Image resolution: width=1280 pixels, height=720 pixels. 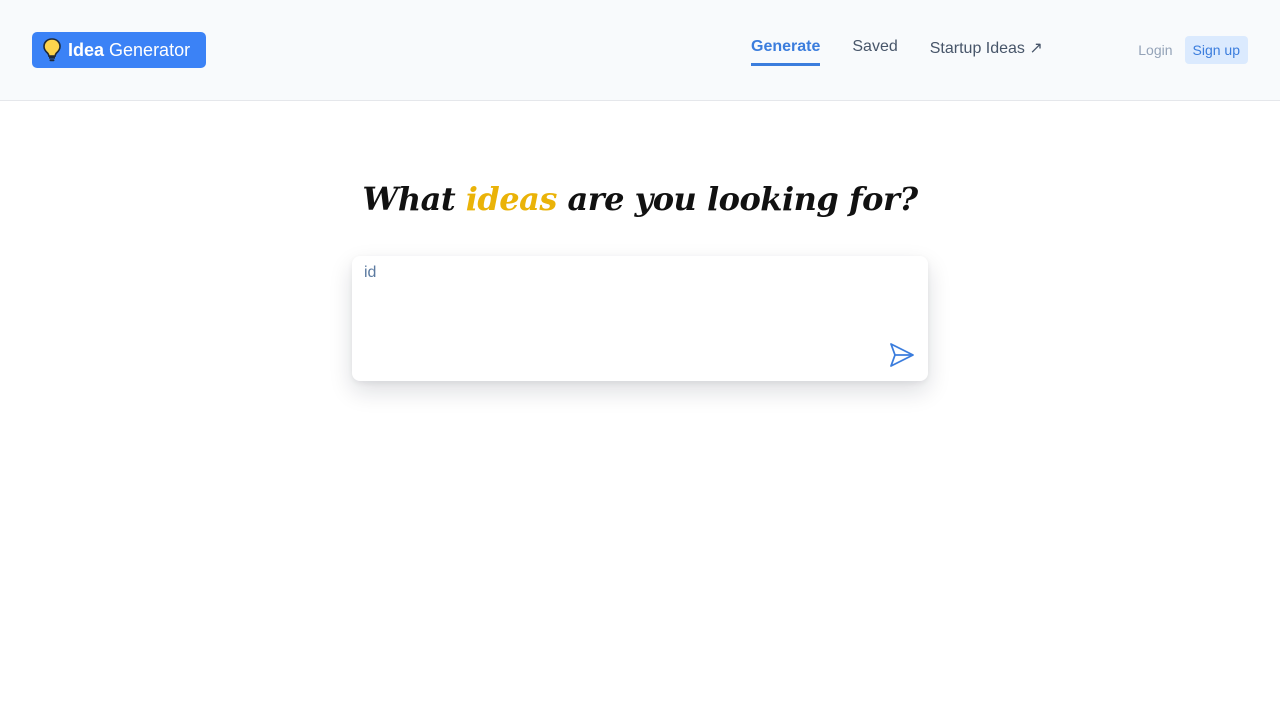 What do you see at coordinates (409, 199) in the screenshot?
I see `headline-before: What` at bounding box center [409, 199].